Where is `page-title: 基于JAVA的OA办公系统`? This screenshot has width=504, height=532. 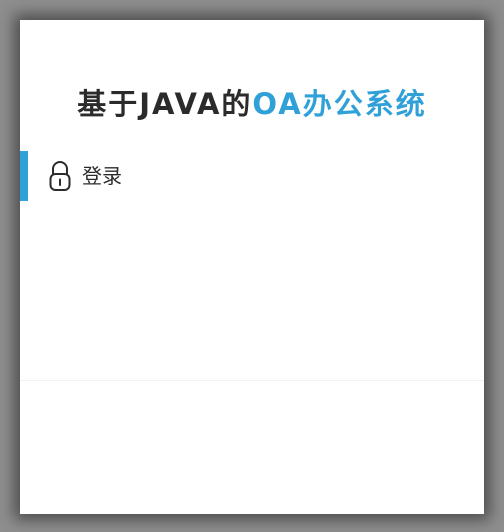 page-title: 基于JAVA的OA办公系统 is located at coordinates (252, 104).